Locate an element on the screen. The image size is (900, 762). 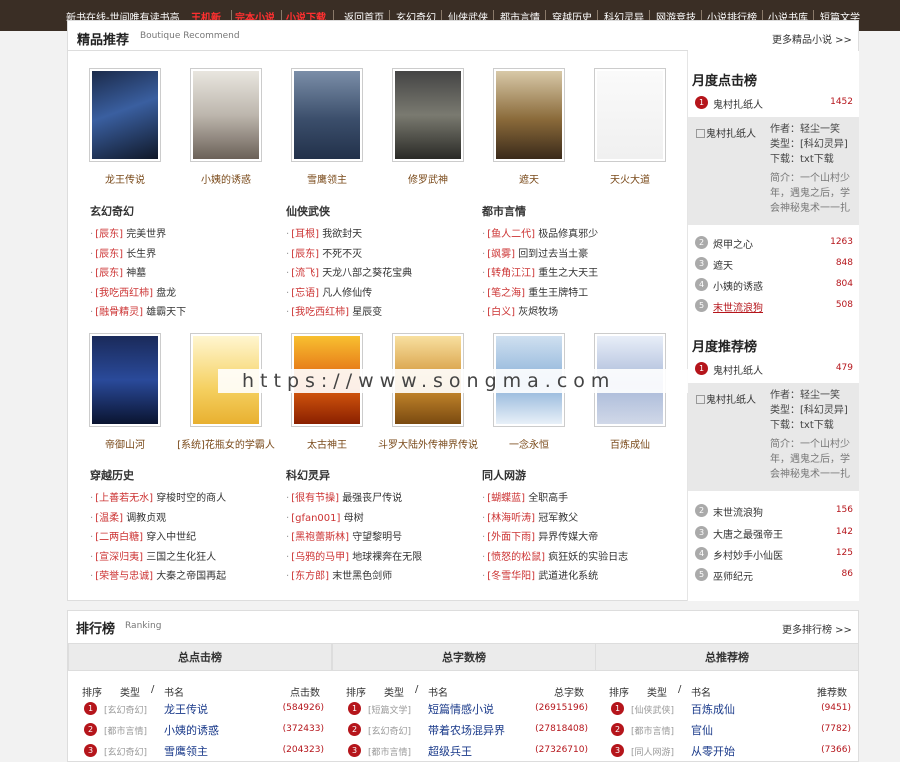
category-title: 同人网游 is located at coordinates (577, 478).